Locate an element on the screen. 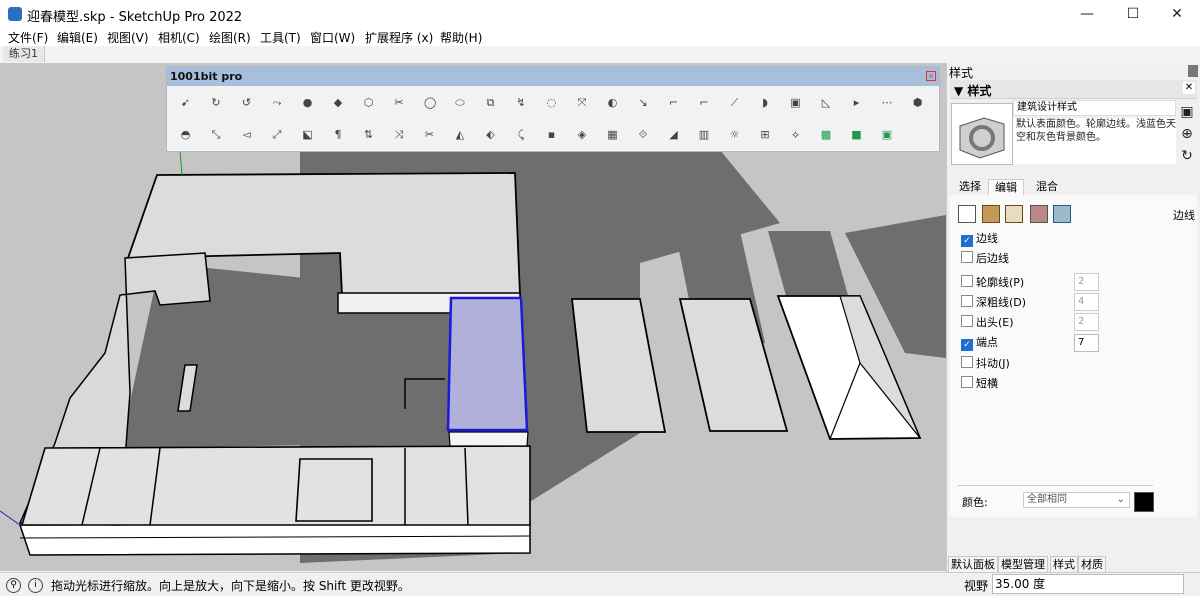  update-style-icon: ↻ is located at coordinates (1187, 156).